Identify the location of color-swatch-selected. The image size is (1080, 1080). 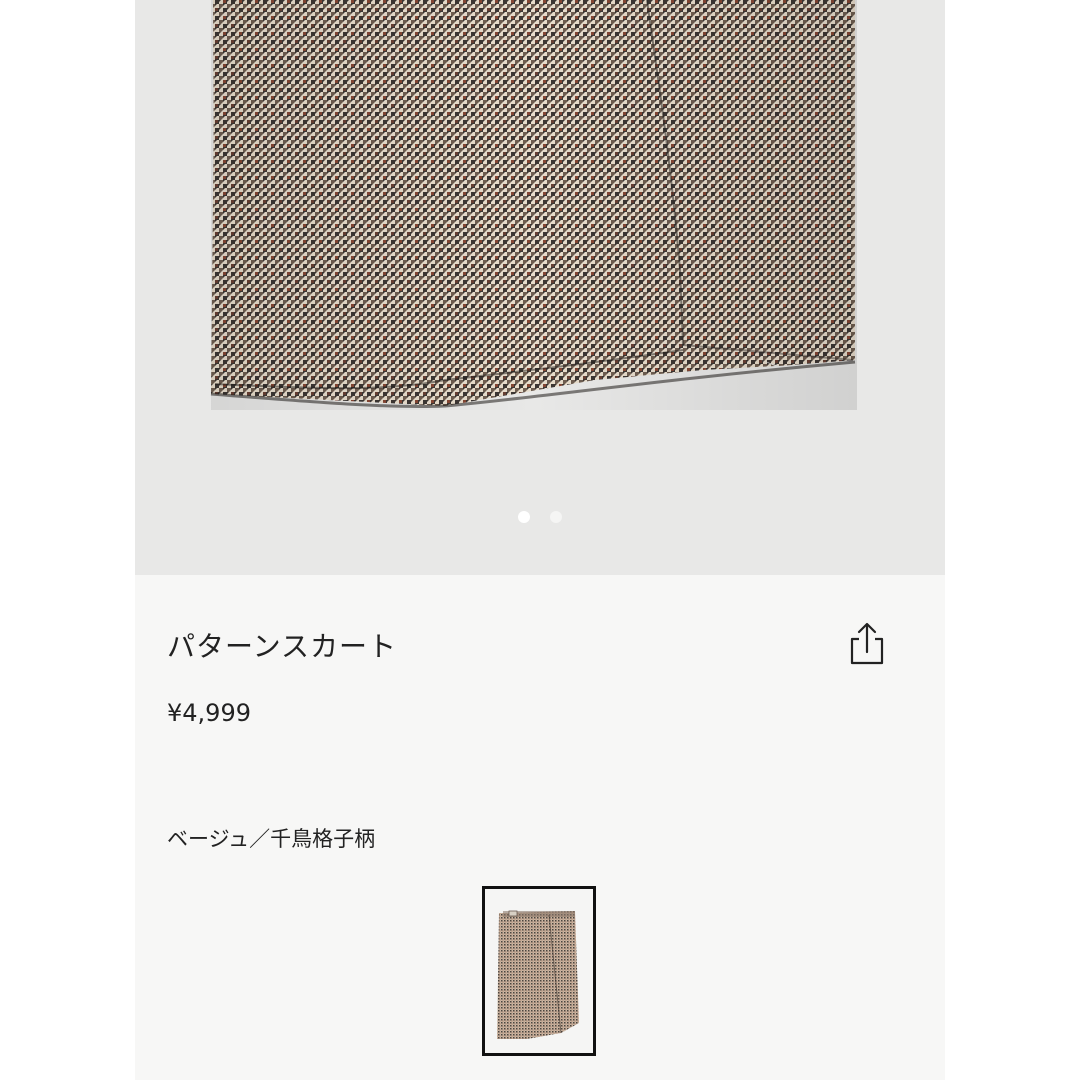
(539, 971).